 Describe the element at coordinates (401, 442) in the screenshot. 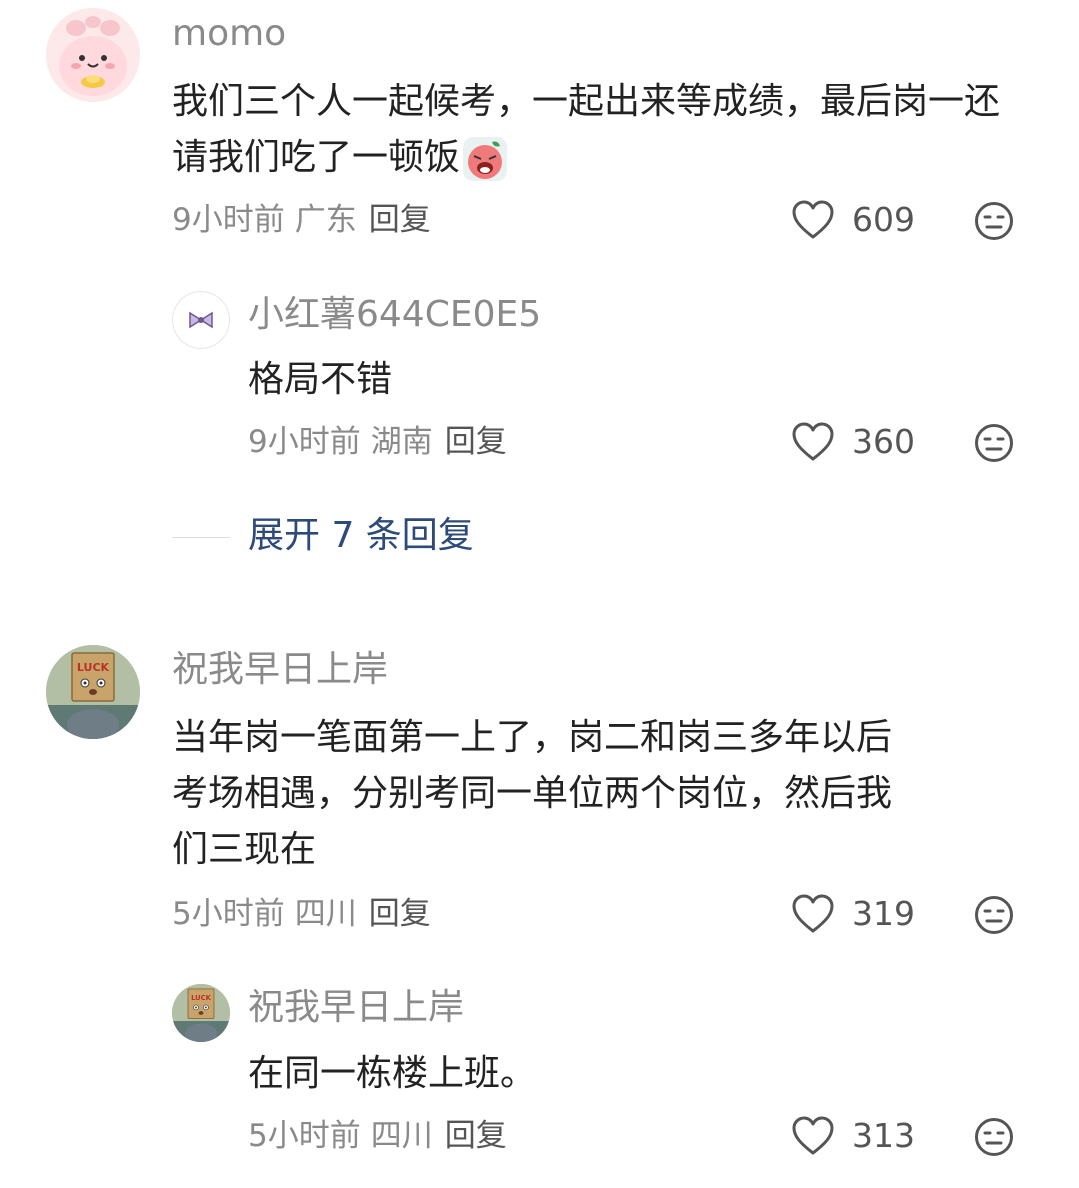

I see `reply-location: 湖南` at that location.